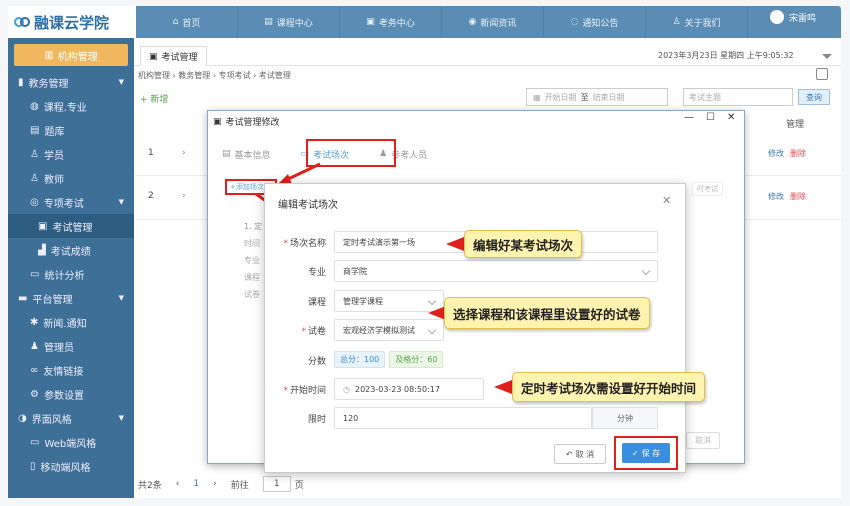 Image resolution: width=850 pixels, height=506 pixels. I want to click on nav-home: ⌂ 首页, so click(187, 22).